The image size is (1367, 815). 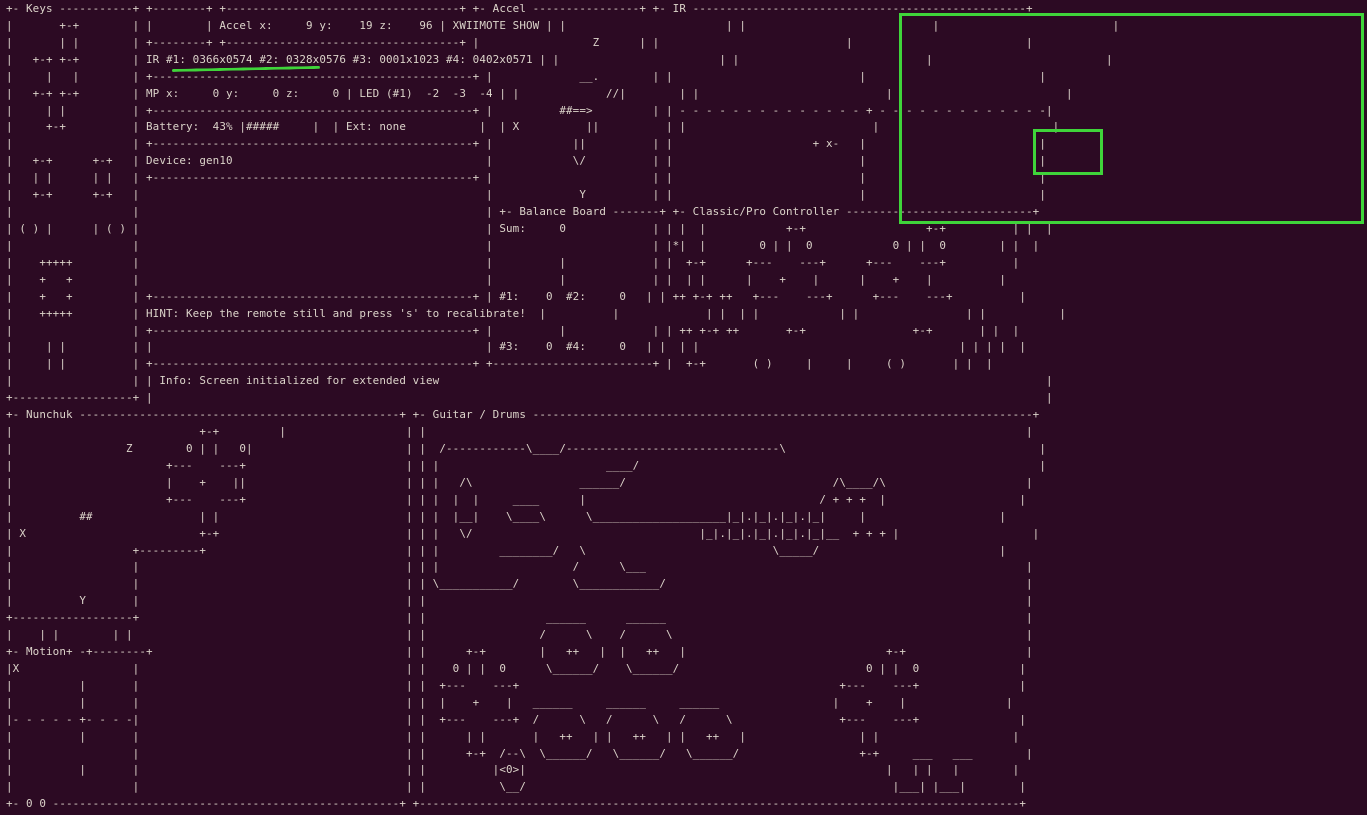 I want to click on terminal-line: | +-+ | | | |, so click(x=519, y=432).